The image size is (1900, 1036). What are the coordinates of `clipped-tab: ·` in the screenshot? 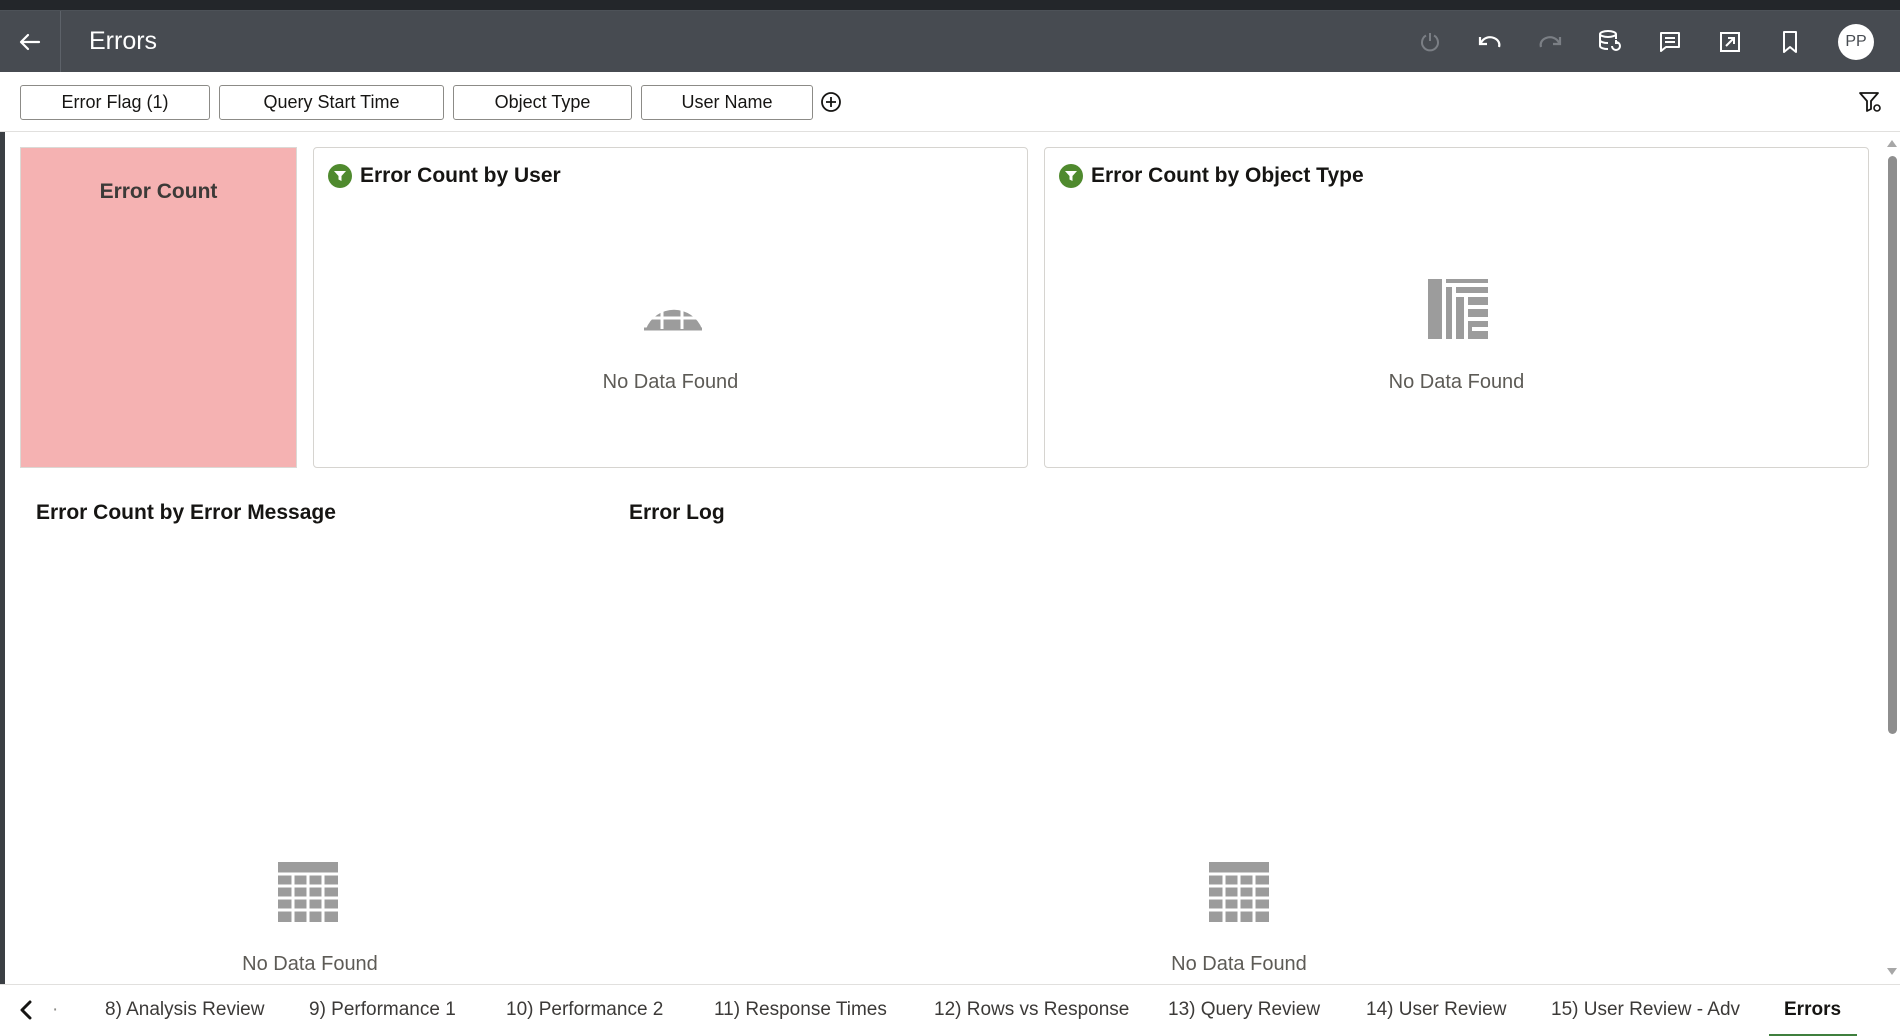 It's located at (55, 1010).